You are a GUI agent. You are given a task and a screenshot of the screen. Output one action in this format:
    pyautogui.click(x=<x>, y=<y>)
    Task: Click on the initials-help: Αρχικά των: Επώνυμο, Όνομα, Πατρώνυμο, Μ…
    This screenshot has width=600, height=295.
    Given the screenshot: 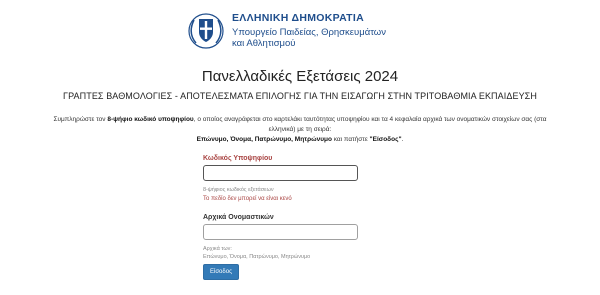 What is the action you would take?
    pyautogui.click(x=303, y=253)
    